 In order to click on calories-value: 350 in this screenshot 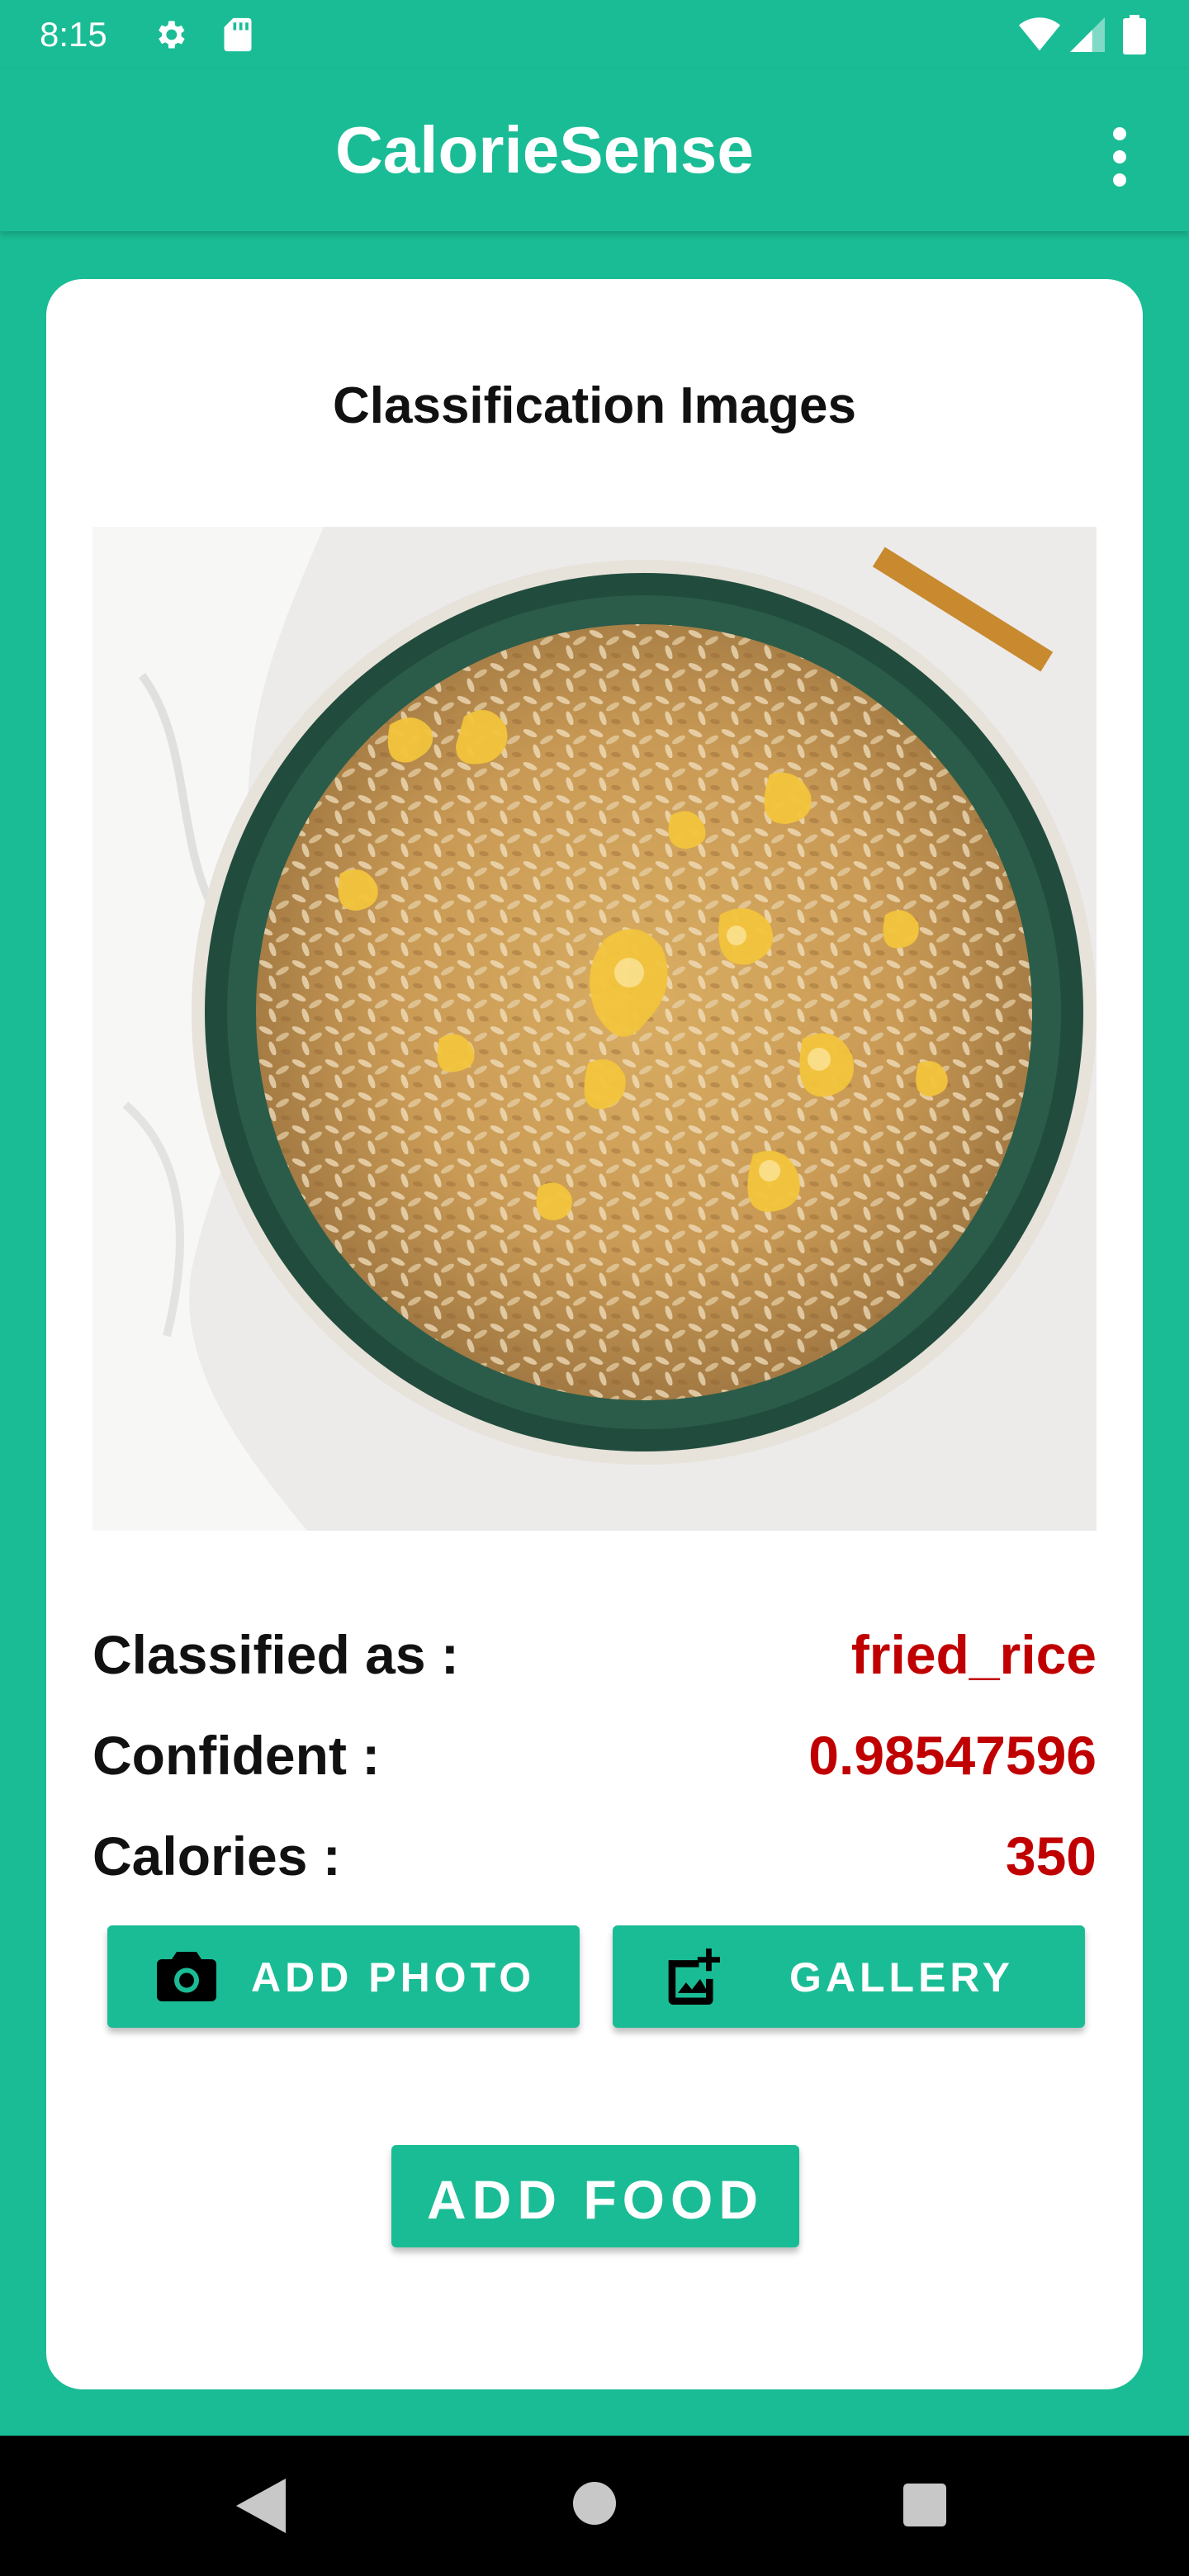, I will do `click(1051, 1856)`.